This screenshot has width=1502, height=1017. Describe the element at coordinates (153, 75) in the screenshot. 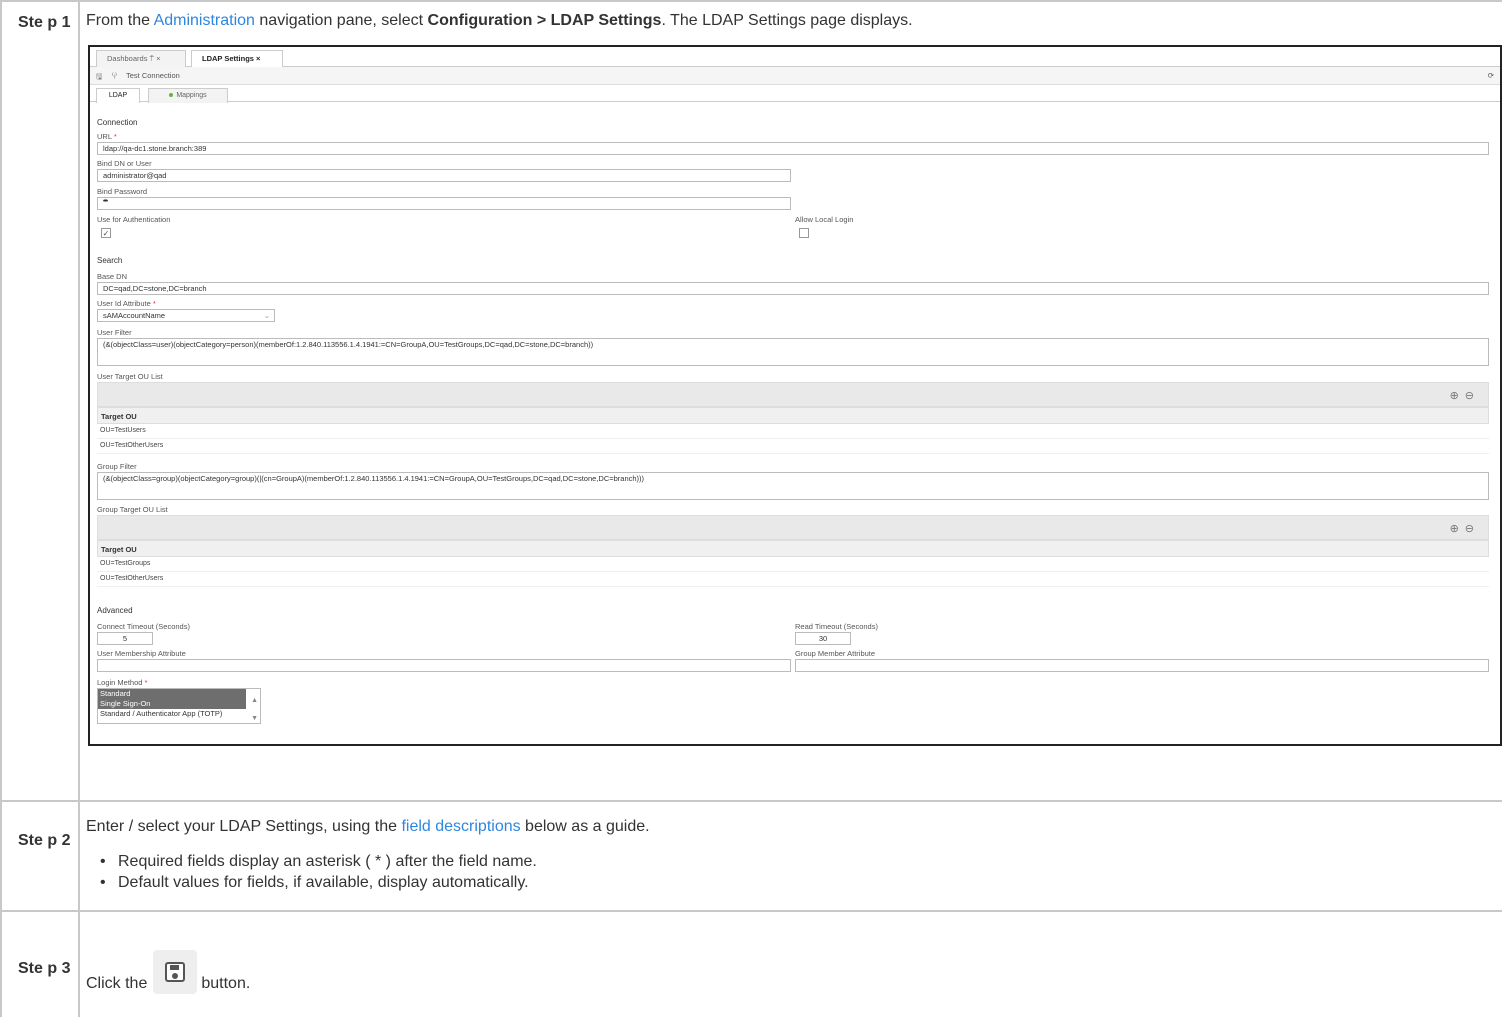

I see `test-connection-button: Test Connection` at that location.